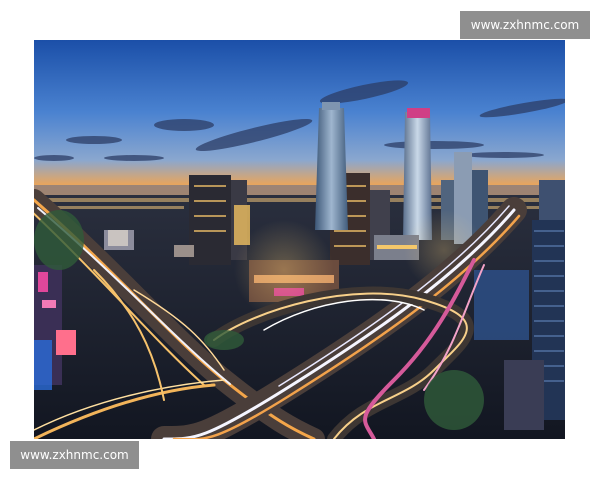  Describe the element at coordinates (525, 25) in the screenshot. I see `watermark-top-right: www.zxhnmc.com` at that location.